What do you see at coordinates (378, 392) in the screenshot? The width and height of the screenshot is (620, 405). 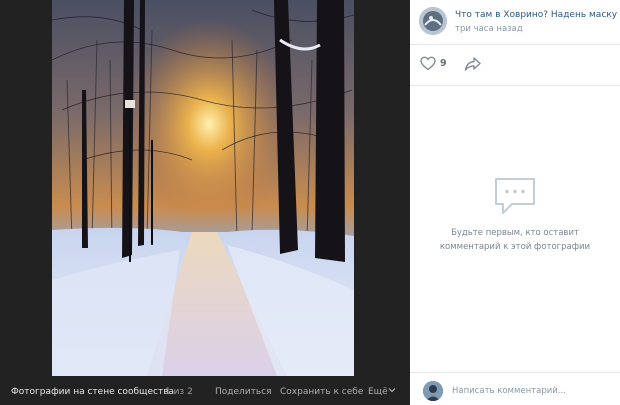 I see `more-button: Ещё` at bounding box center [378, 392].